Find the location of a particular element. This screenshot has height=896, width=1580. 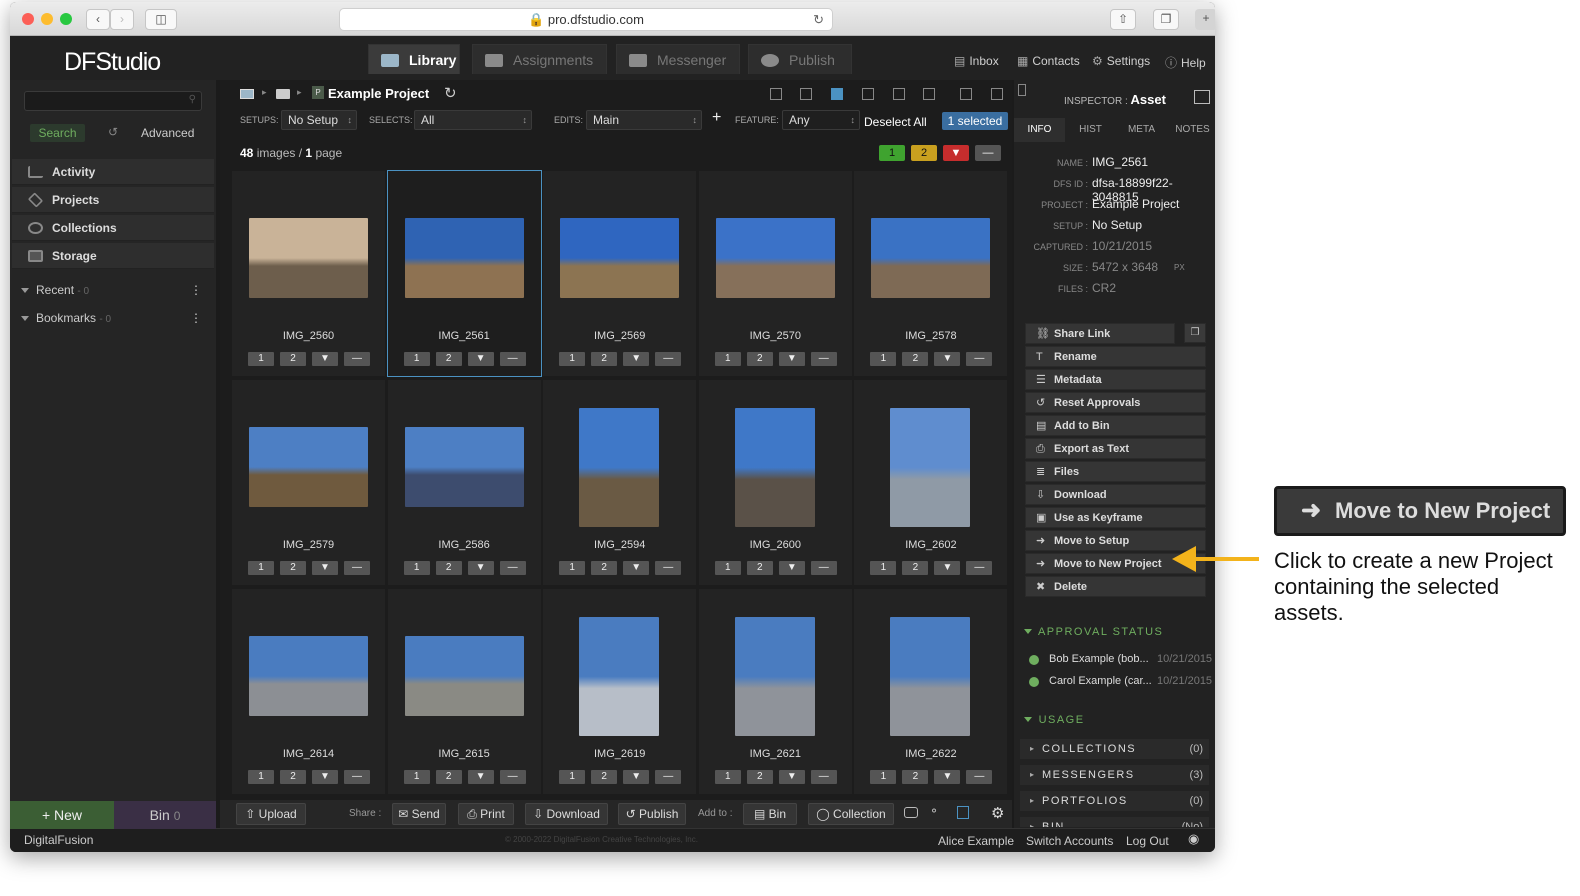

add-to-collection-button: ◯ Collection is located at coordinates (851, 814).